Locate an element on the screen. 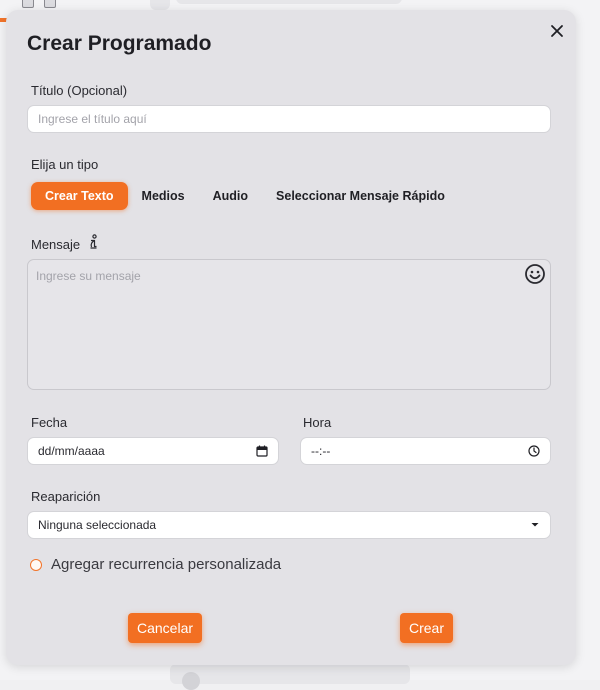 This screenshot has width=600, height=690. repeat-select-value: Ninguna seleccionada is located at coordinates (97, 525).